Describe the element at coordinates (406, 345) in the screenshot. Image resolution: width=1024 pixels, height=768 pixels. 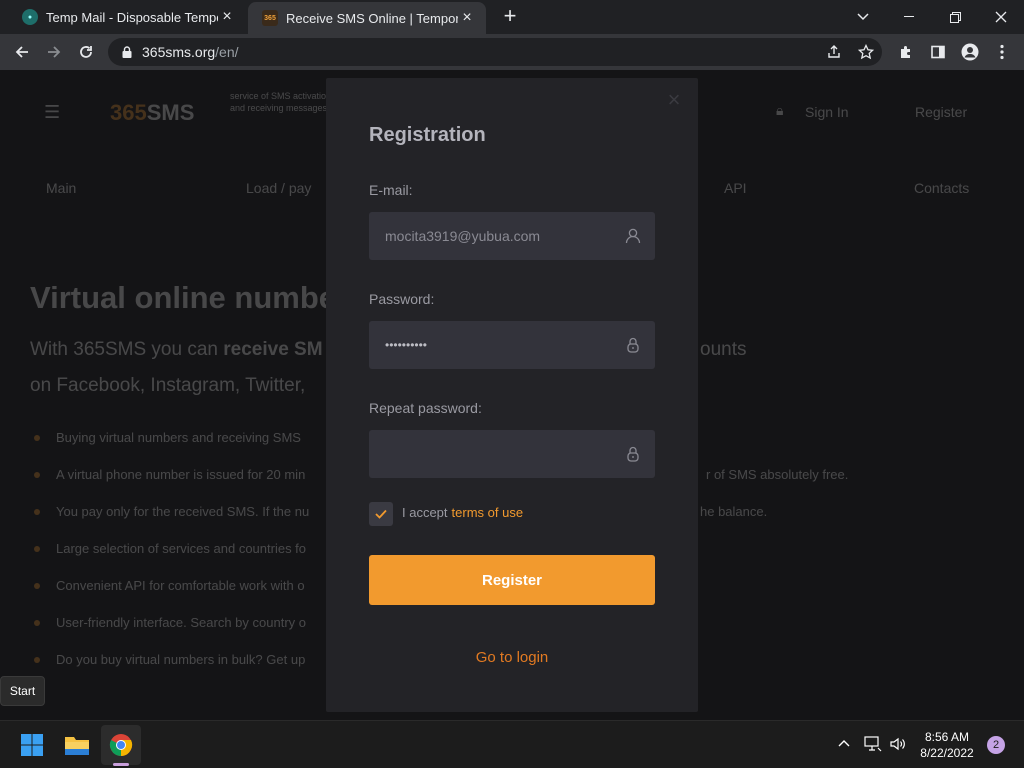
I see `password-value: ••••••••••` at that location.